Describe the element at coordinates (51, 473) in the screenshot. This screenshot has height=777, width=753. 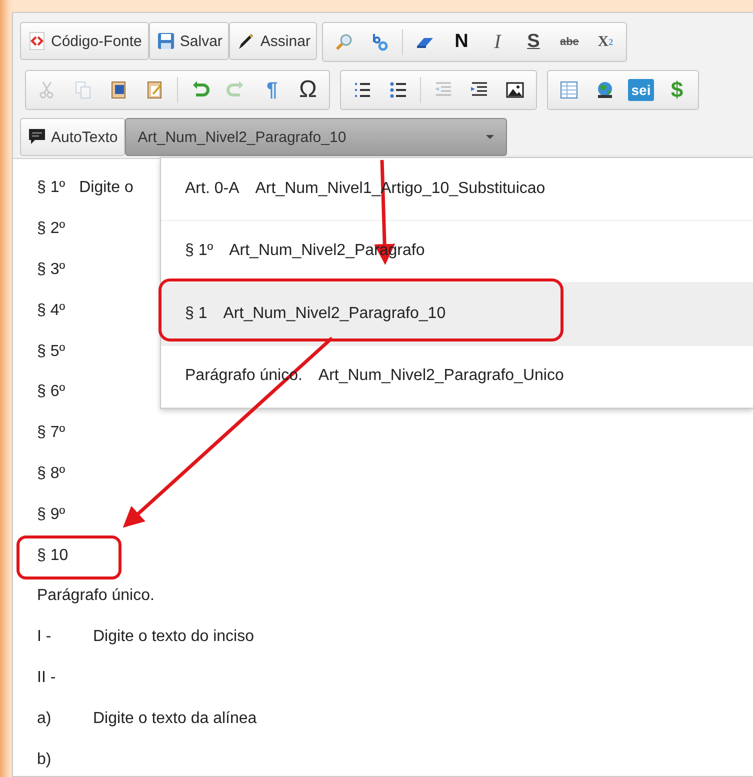
I see `paragraph-number: § 8º` at that location.